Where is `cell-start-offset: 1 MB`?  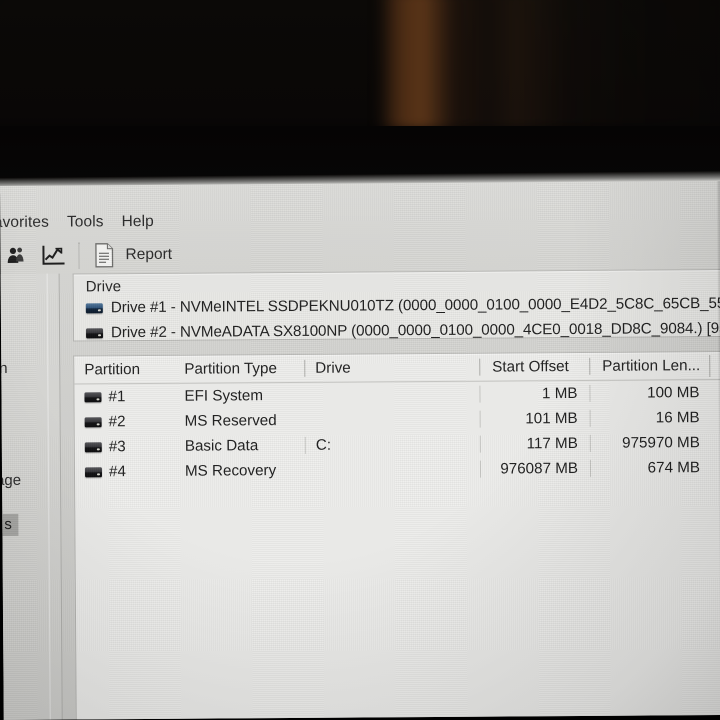 cell-start-offset: 1 MB is located at coordinates (534, 393).